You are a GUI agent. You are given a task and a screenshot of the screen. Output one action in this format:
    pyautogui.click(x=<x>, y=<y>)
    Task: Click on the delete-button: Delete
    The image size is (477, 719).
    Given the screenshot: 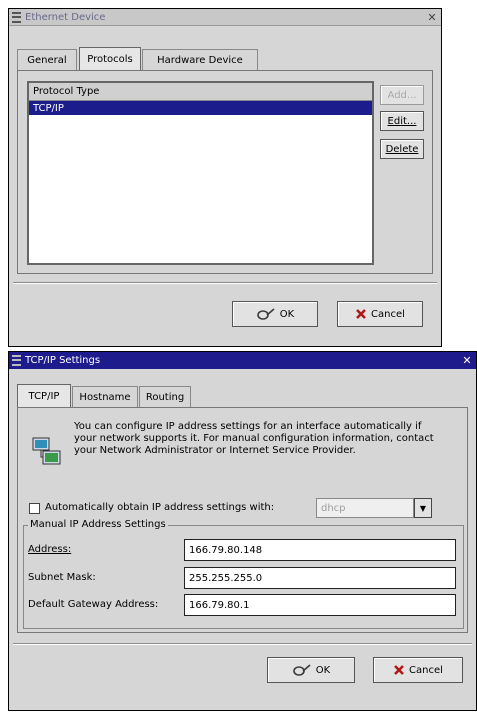 What is the action you would take?
    pyautogui.click(x=402, y=149)
    